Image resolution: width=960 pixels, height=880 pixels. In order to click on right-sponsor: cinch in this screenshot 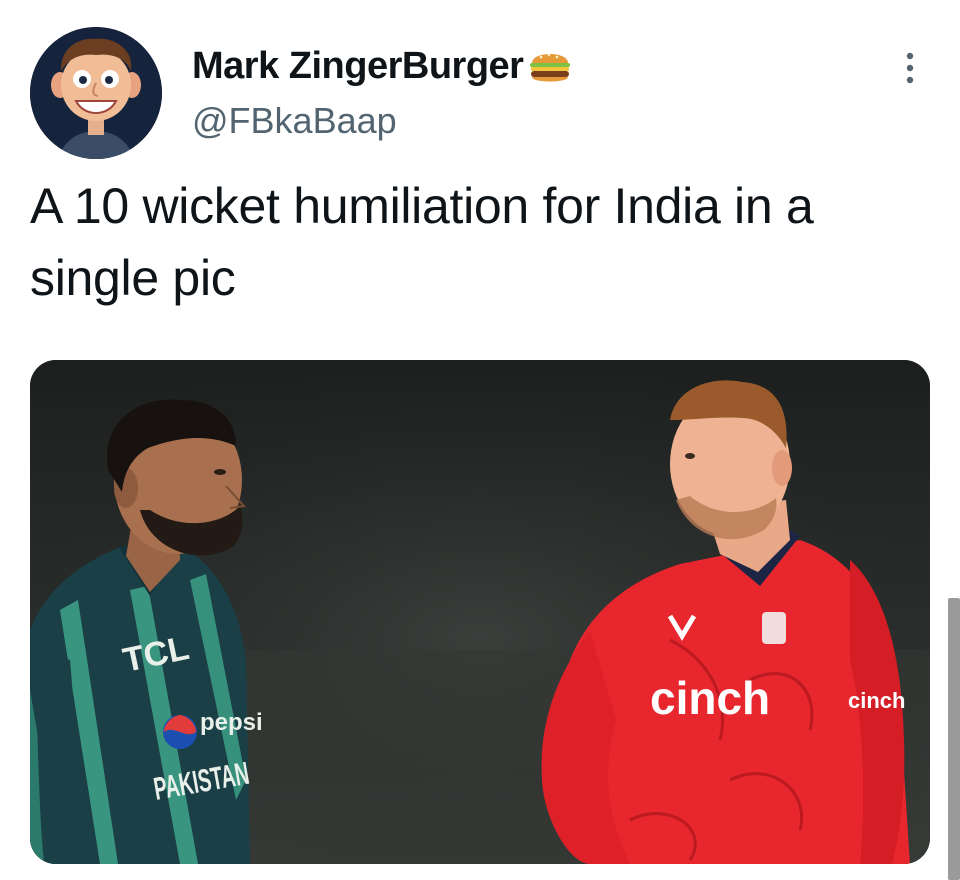, I will do `click(710, 698)`.